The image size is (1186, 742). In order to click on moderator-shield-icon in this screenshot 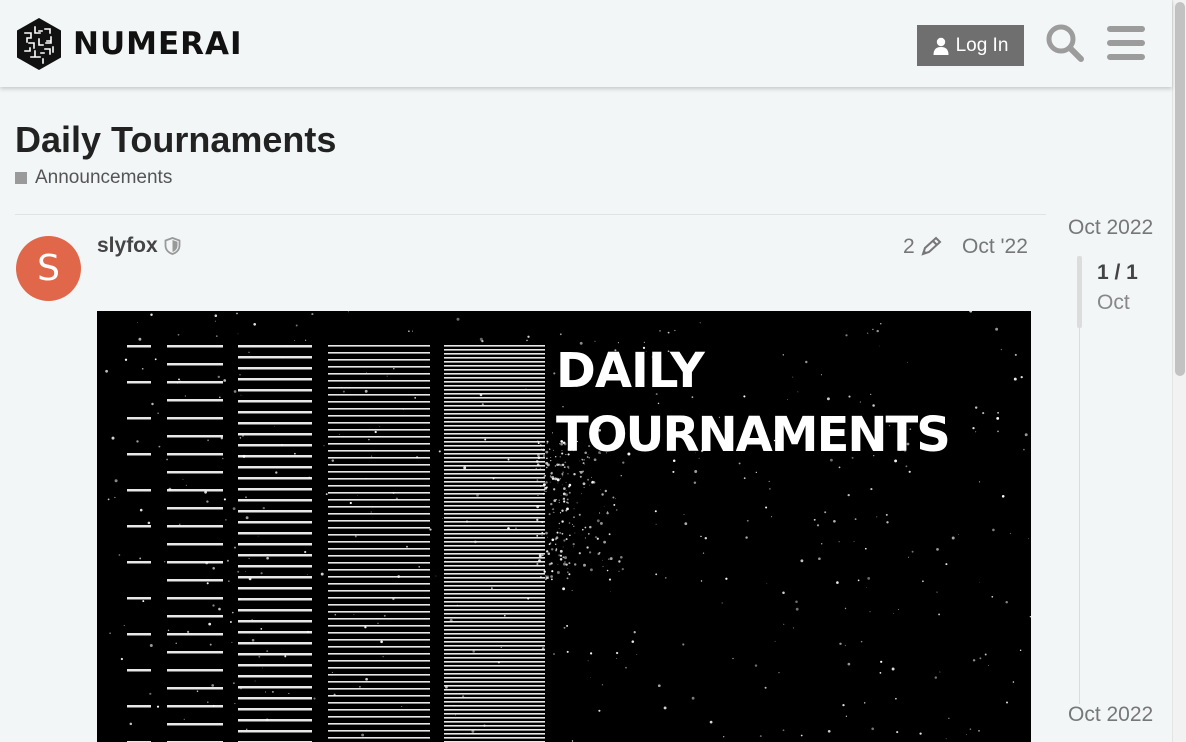, I will do `click(172, 246)`.